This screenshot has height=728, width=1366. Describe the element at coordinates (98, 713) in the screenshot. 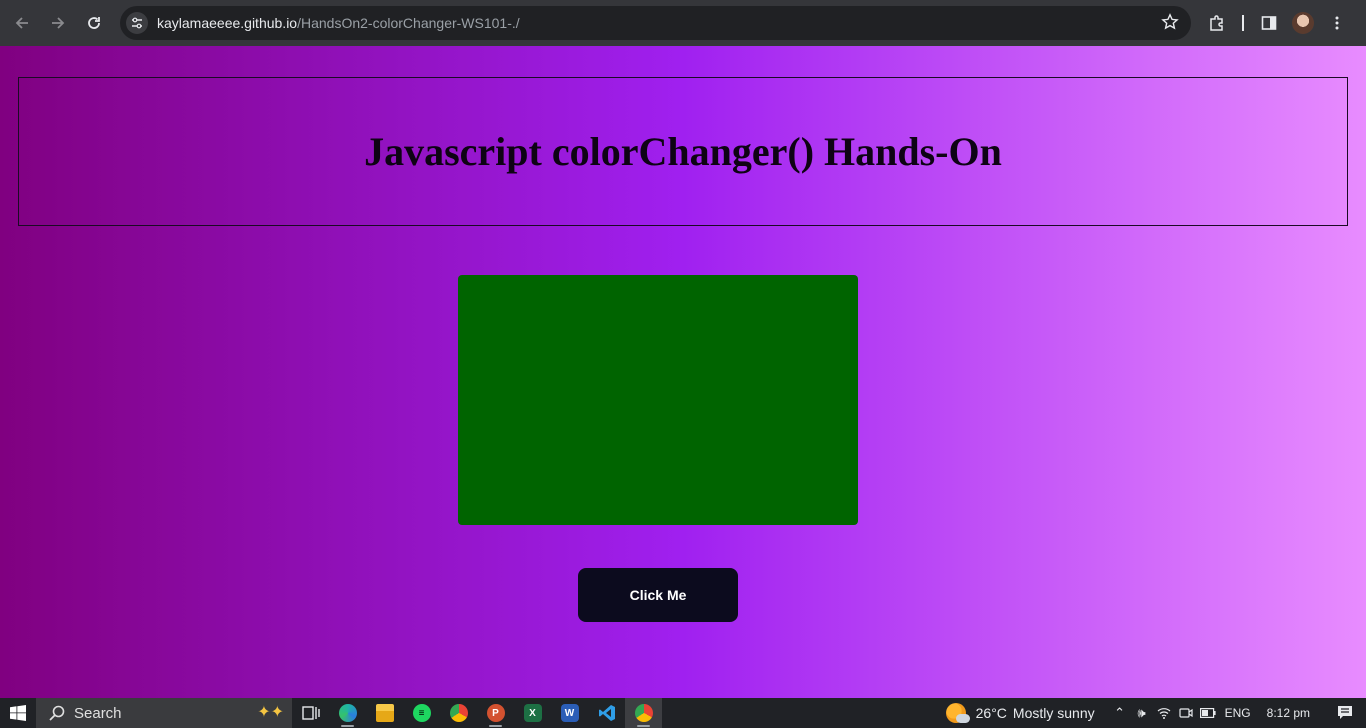

I see `search-label: Search` at that location.